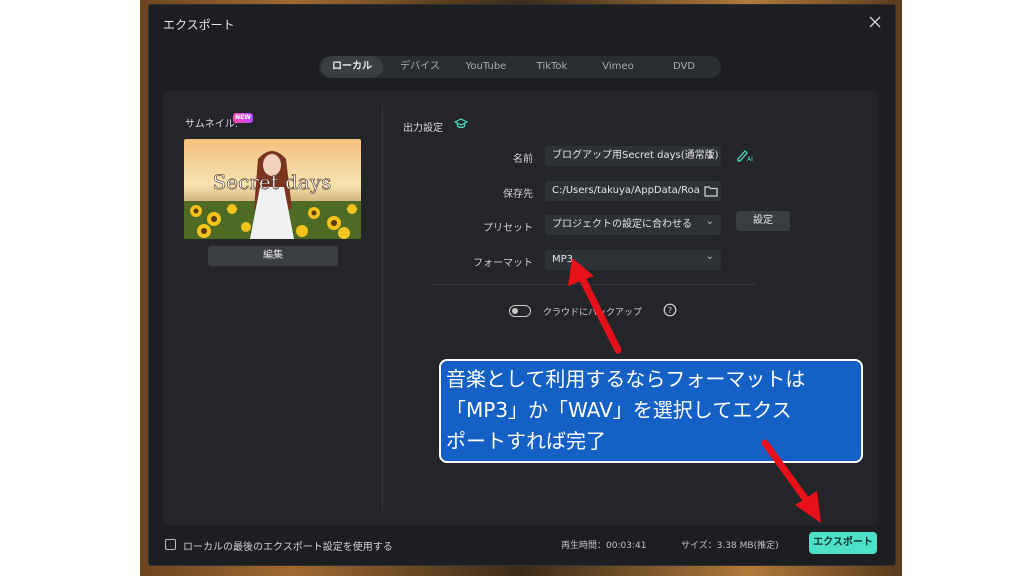 The height and width of the screenshot is (576, 1024). Describe the element at coordinates (508, 228) in the screenshot. I see `preset-label: プリセット` at that location.